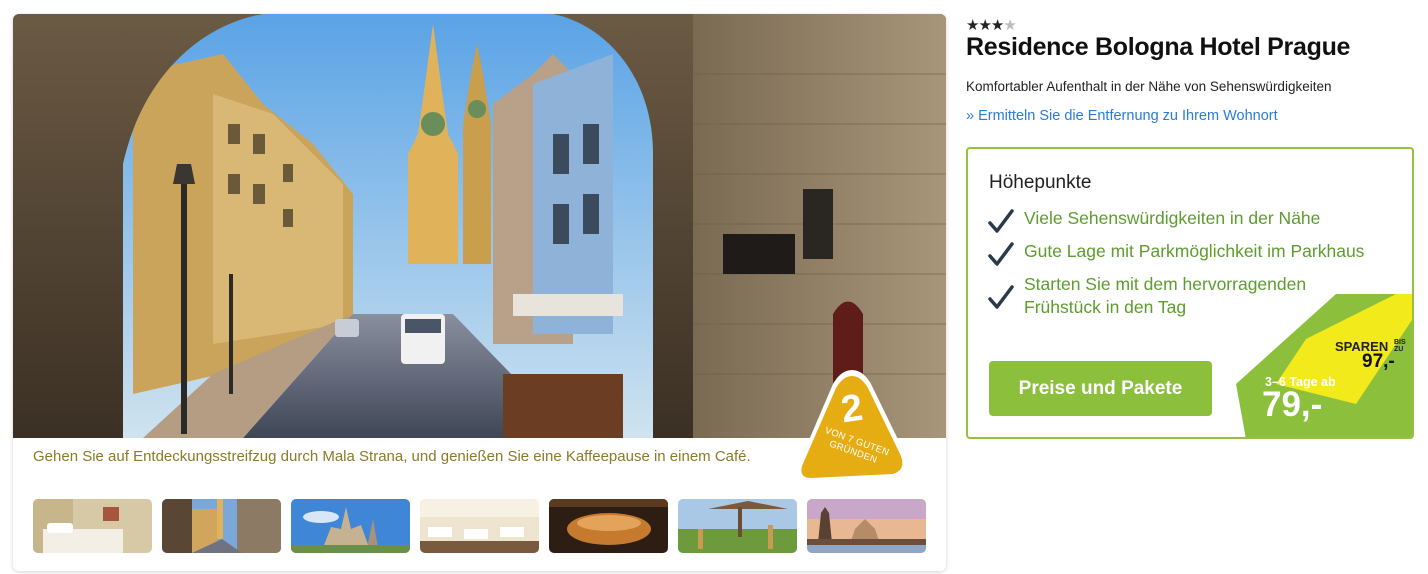  I want to click on prague-castle-image, so click(350, 526).